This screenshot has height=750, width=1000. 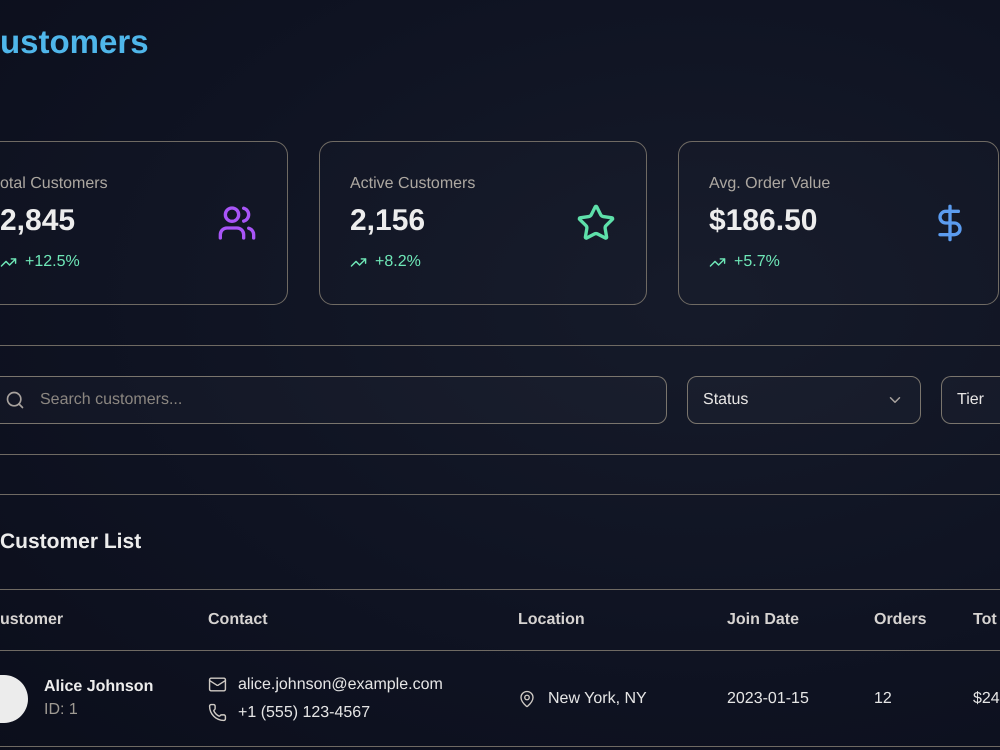 I want to click on stat-value: 2,845, so click(x=38, y=221).